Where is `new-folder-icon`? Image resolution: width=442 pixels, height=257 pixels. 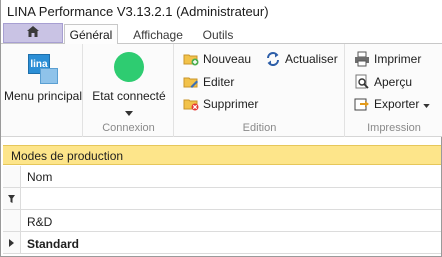
new-folder-icon is located at coordinates (191, 59).